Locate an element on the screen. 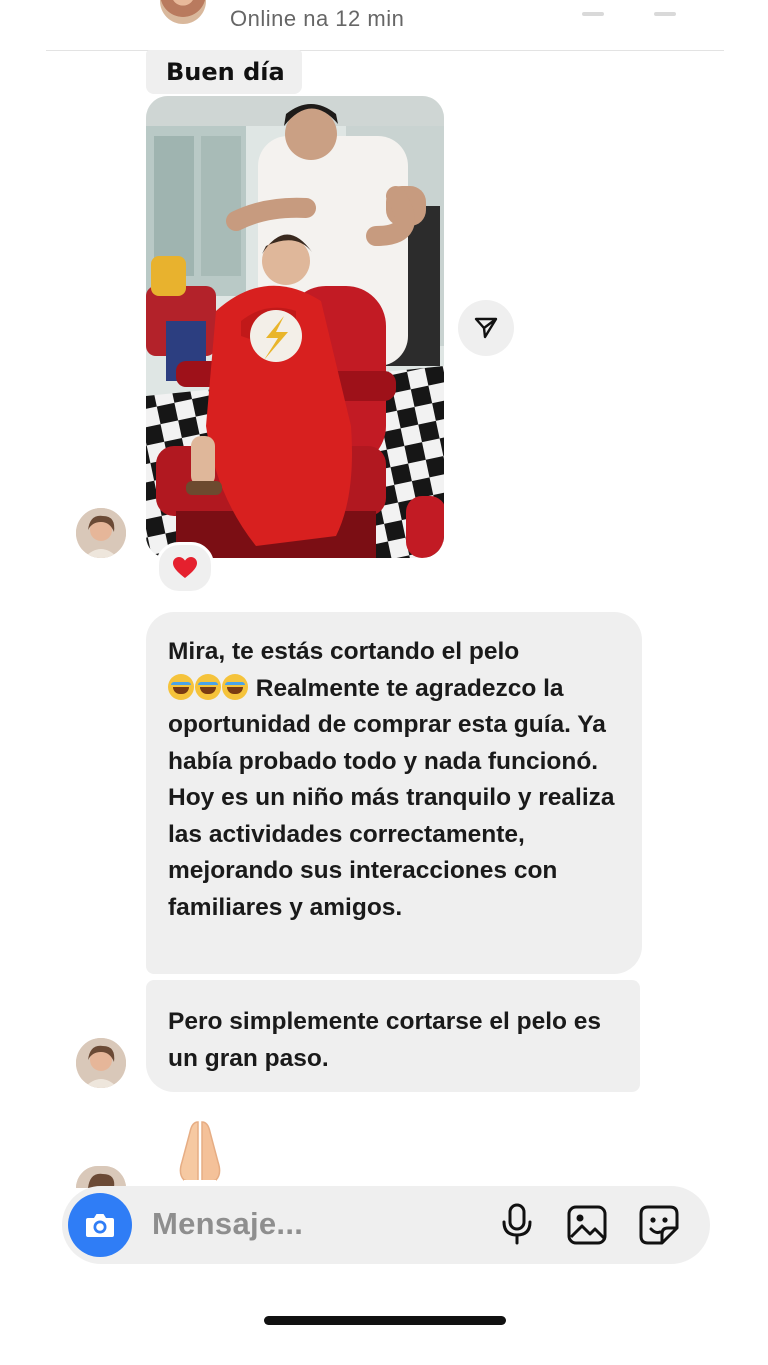  share-button is located at coordinates (486, 328).